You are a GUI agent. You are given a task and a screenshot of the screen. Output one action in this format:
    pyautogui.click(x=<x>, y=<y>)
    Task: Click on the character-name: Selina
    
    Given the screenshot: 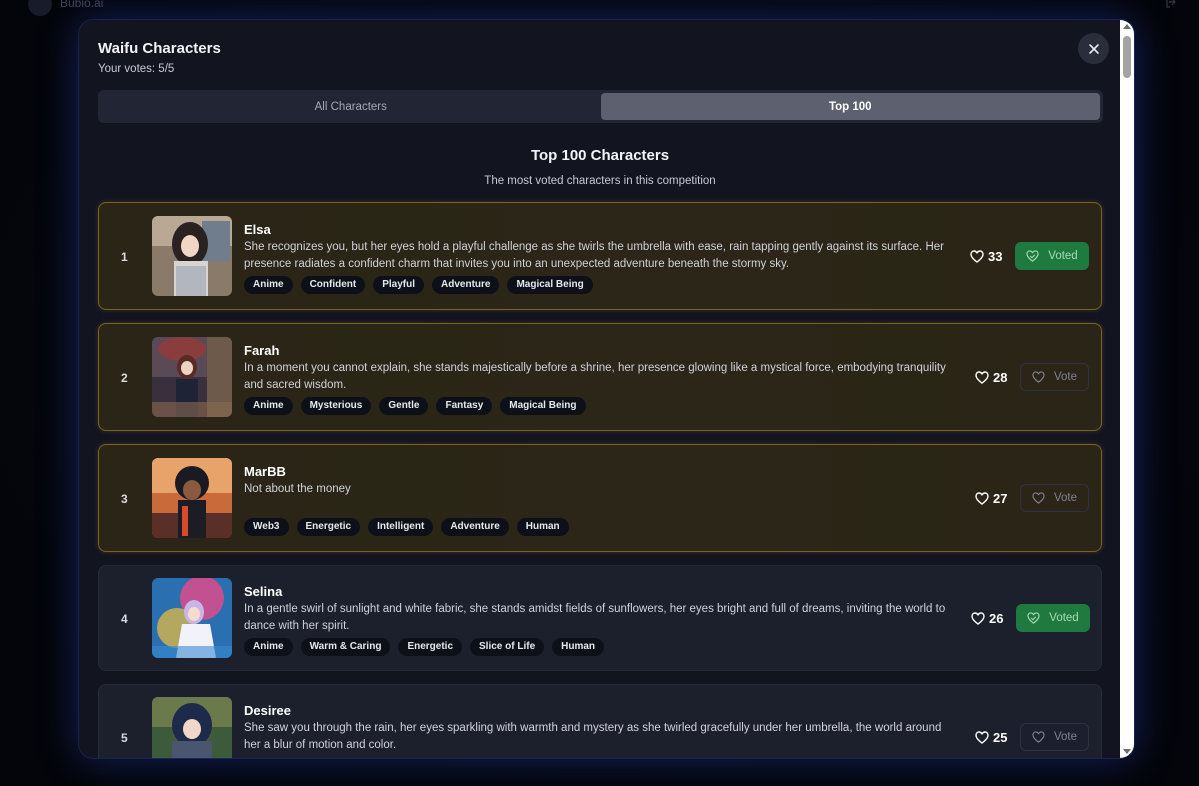 What is the action you would take?
    pyautogui.click(x=263, y=591)
    